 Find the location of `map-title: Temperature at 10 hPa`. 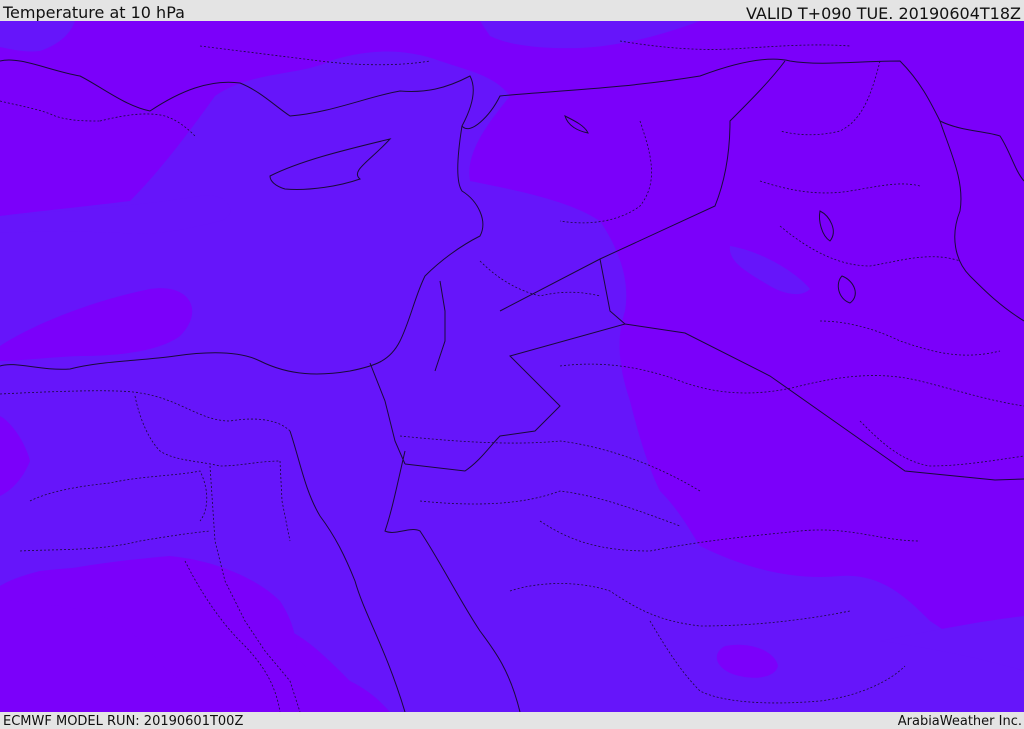

map-title: Temperature at 10 hPa is located at coordinates (94, 12).